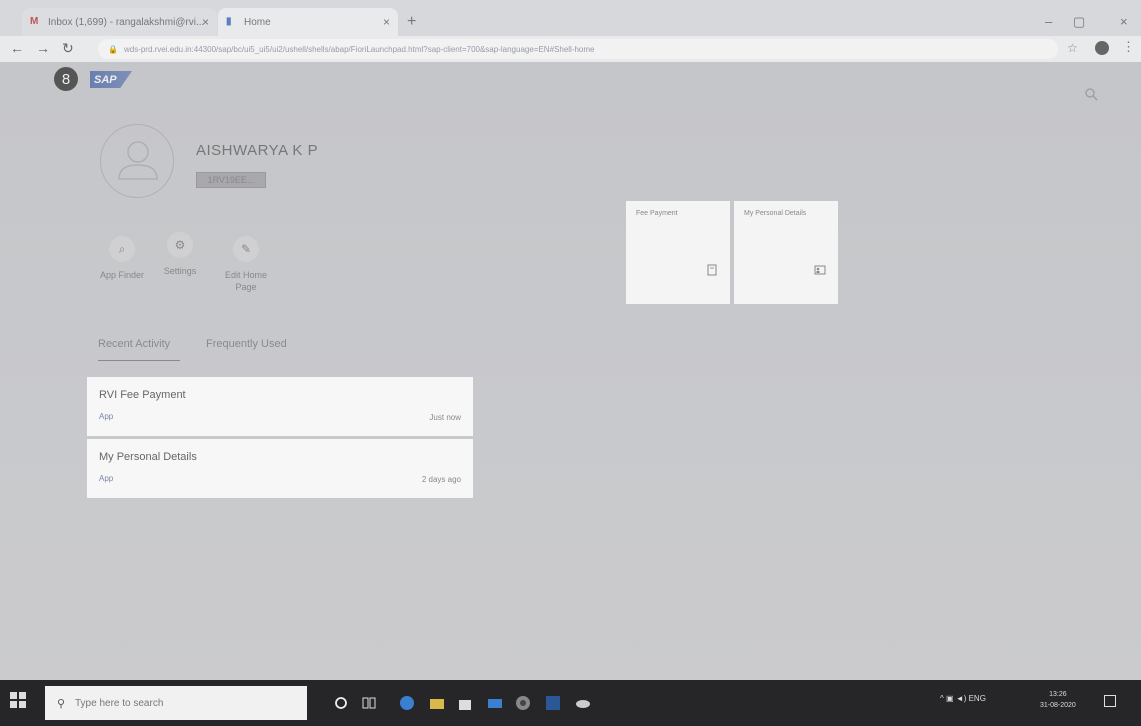  Describe the element at coordinates (180, 271) in the screenshot. I see `action-label: Settings` at that location.